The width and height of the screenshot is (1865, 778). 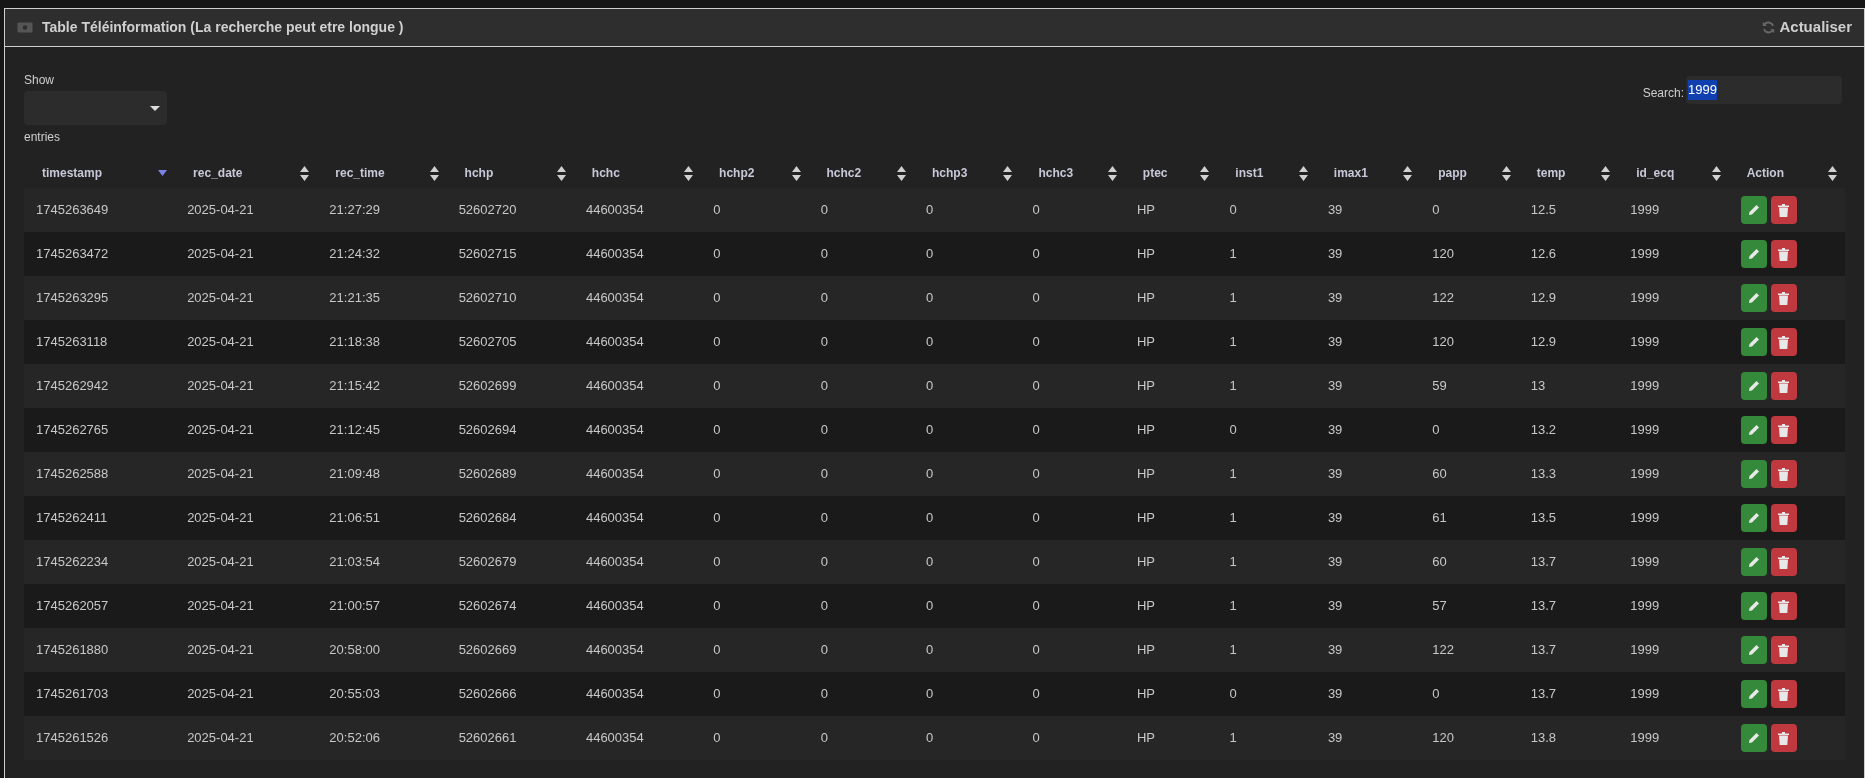 What do you see at coordinates (1786, 173) in the screenshot?
I see `column-header: Action` at bounding box center [1786, 173].